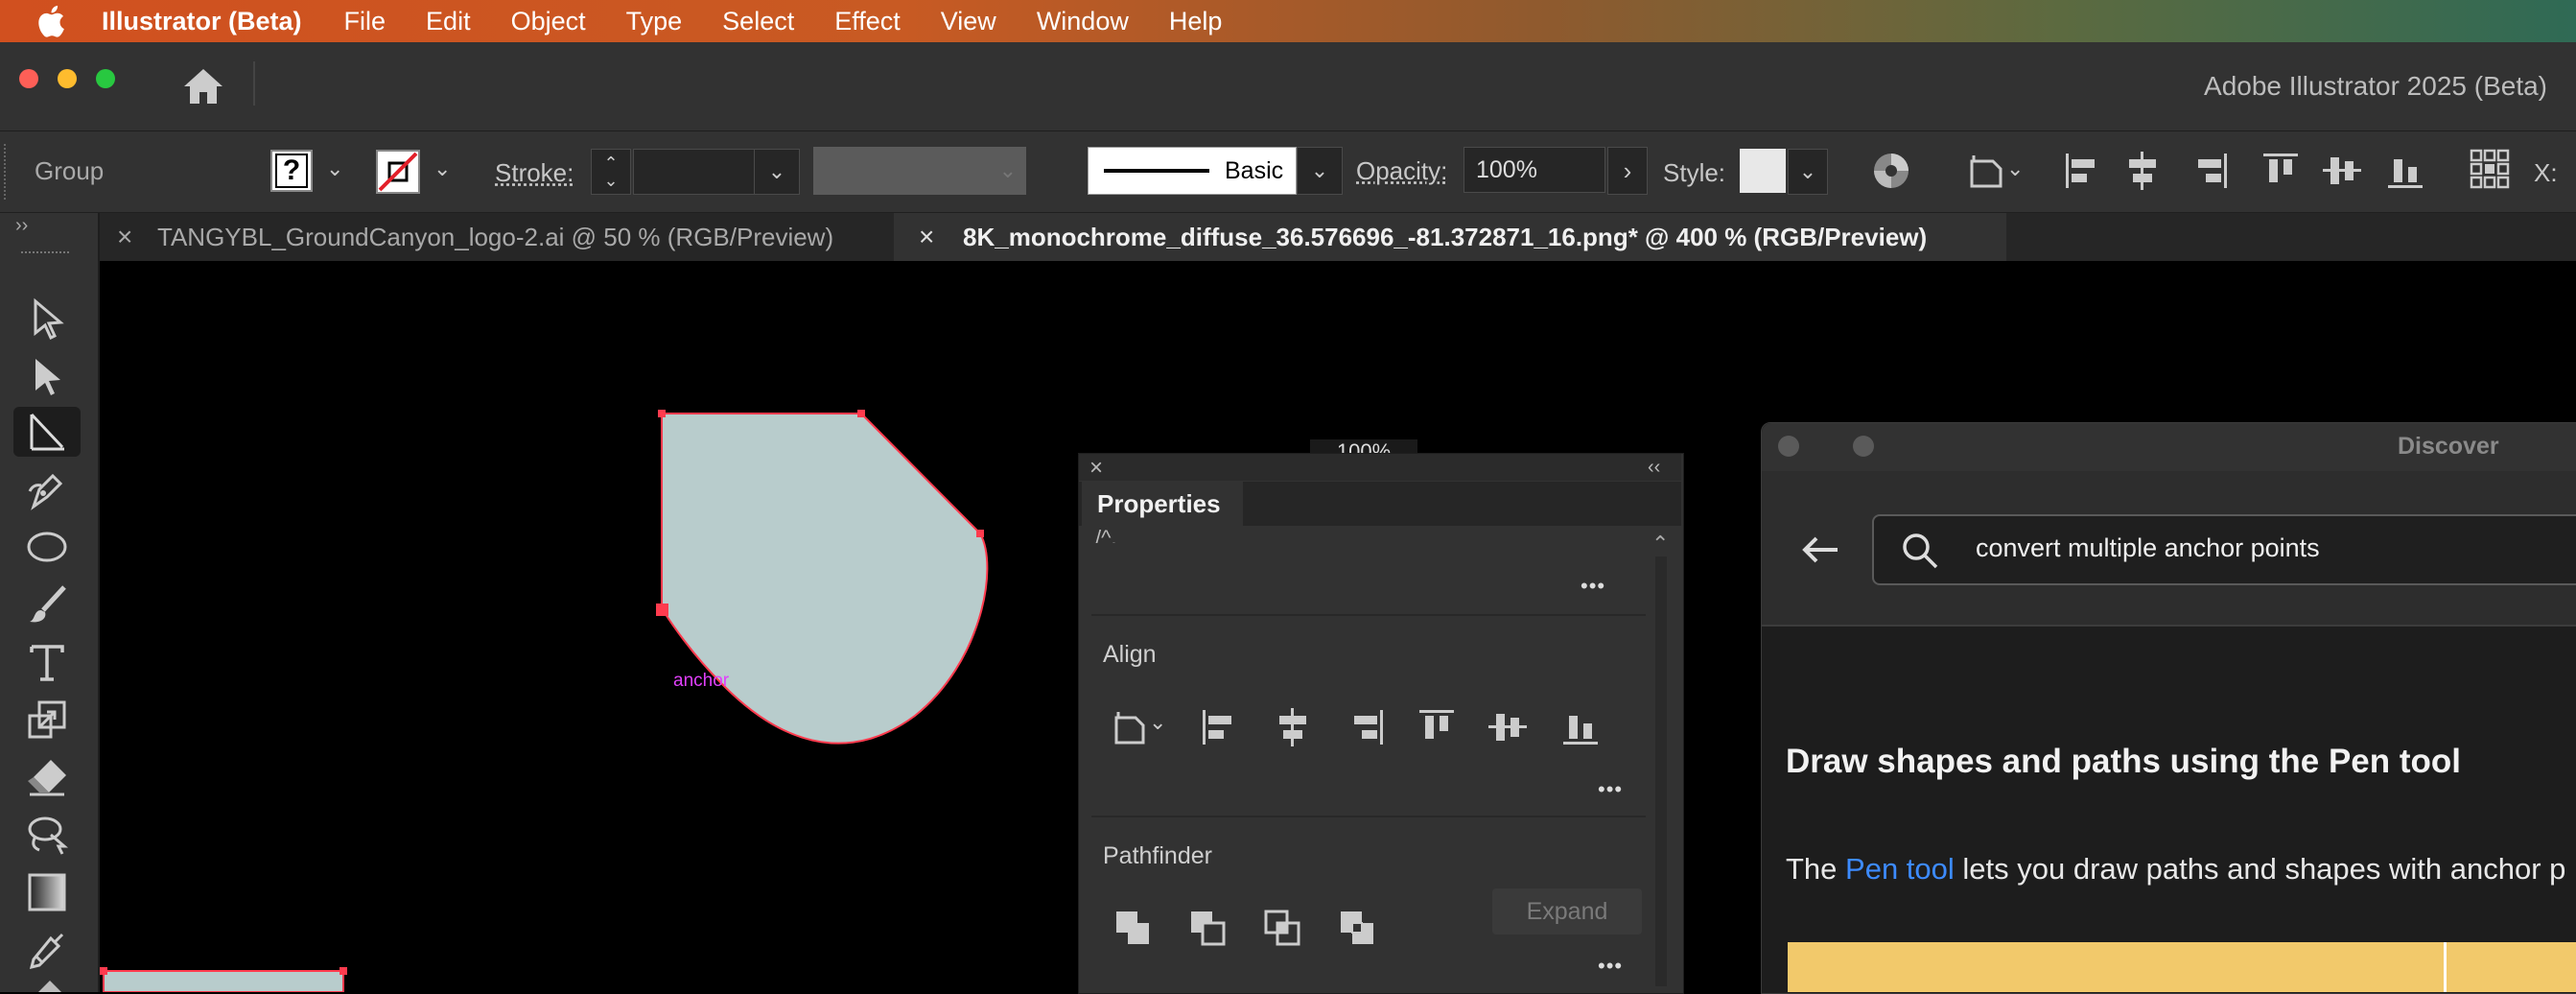 The image size is (2576, 994). What do you see at coordinates (1401, 171) in the screenshot?
I see `opacity-label: Opacity:` at bounding box center [1401, 171].